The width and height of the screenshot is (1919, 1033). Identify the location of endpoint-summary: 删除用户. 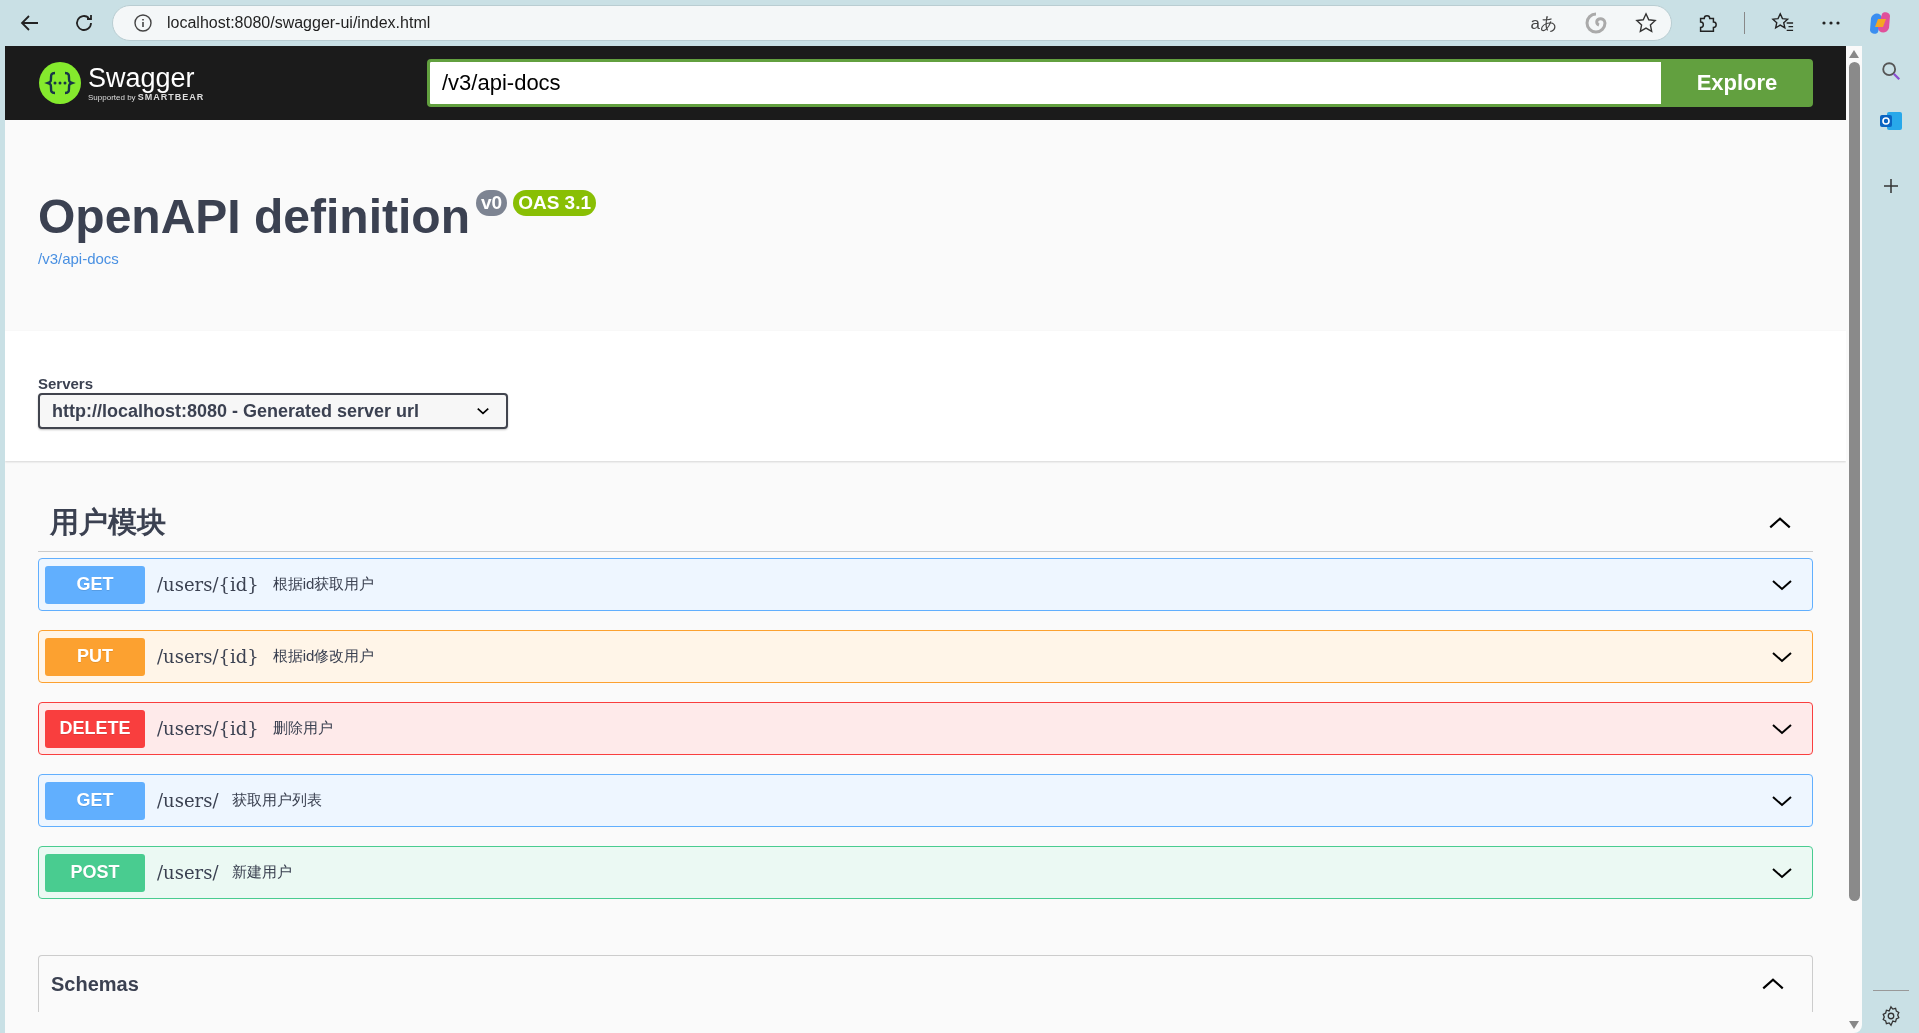
(303, 728).